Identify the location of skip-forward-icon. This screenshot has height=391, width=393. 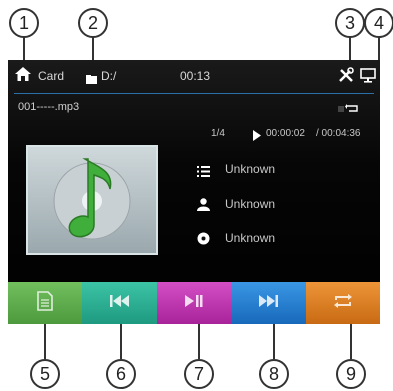
(268, 303).